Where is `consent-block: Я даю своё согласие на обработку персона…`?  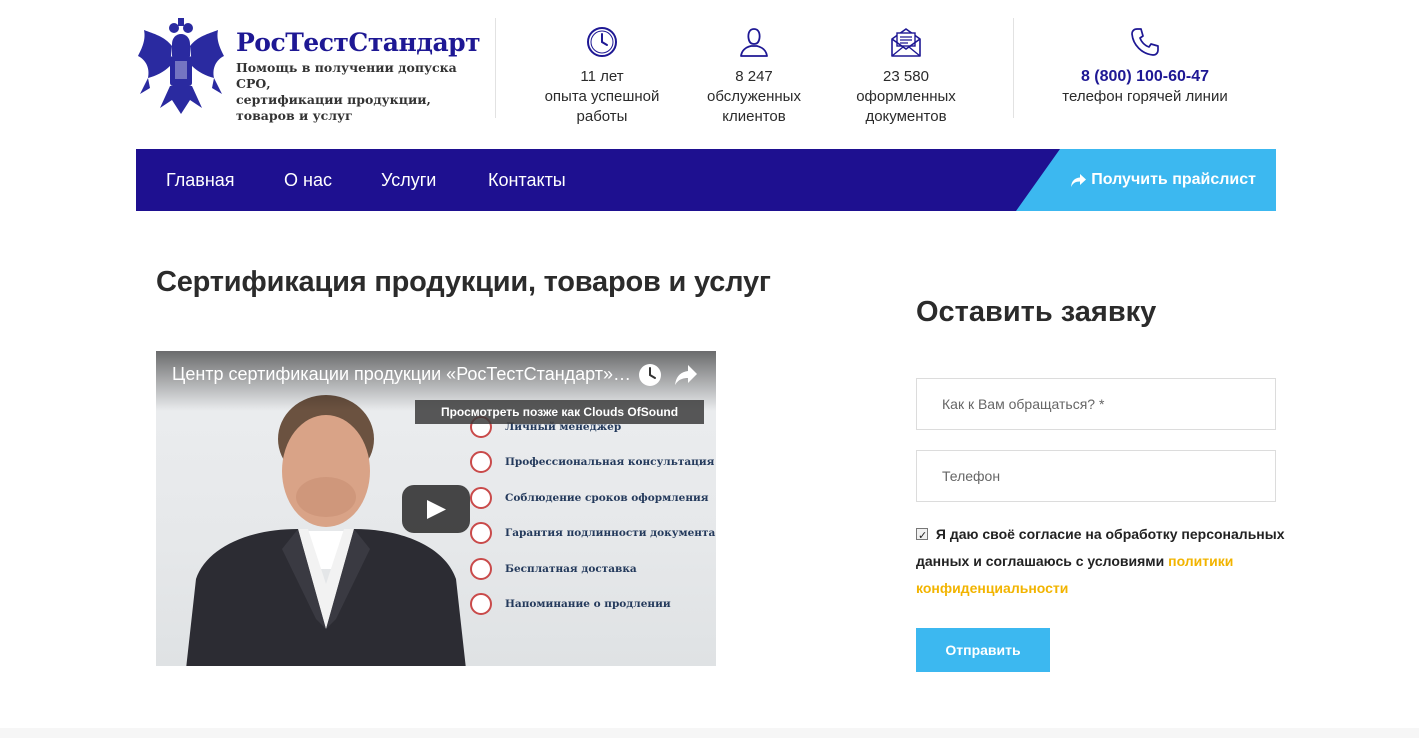
consent-block: Я даю своё согласие на обработку персона… is located at coordinates (1101, 561).